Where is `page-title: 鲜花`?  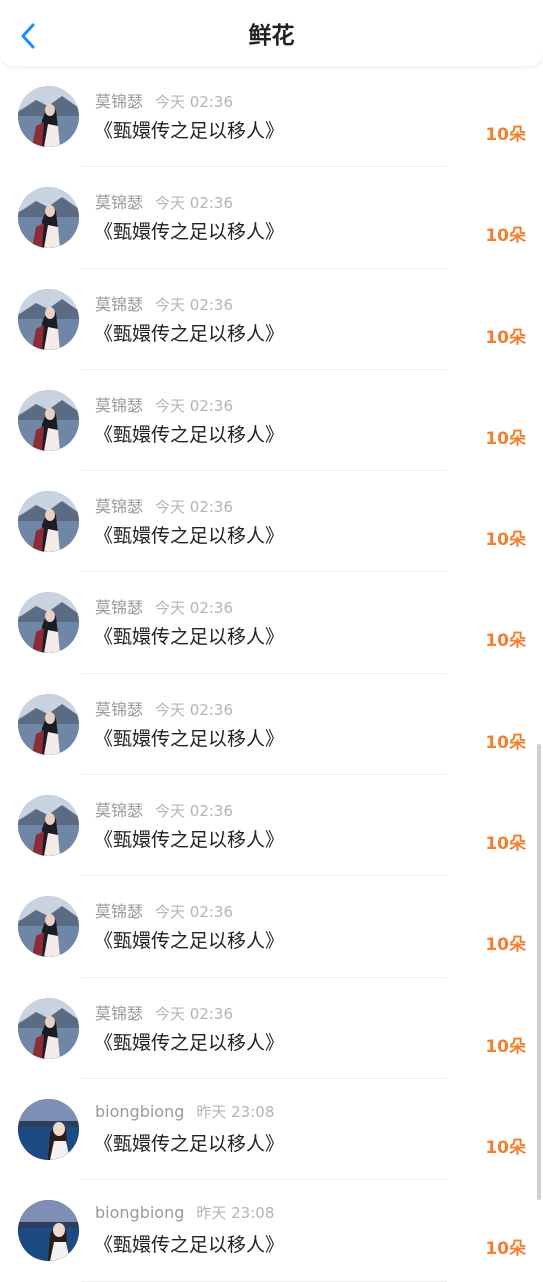
page-title: 鲜花 is located at coordinates (271, 36).